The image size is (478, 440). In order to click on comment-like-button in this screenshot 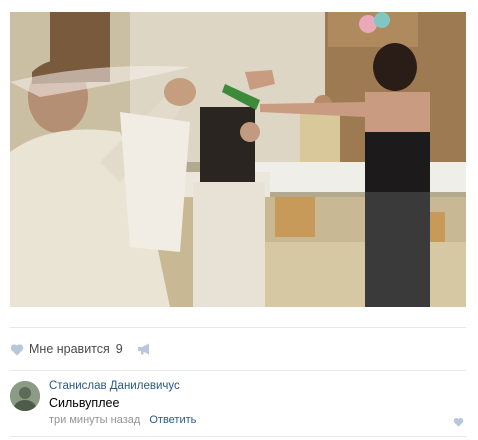, I will do `click(458, 423)`.